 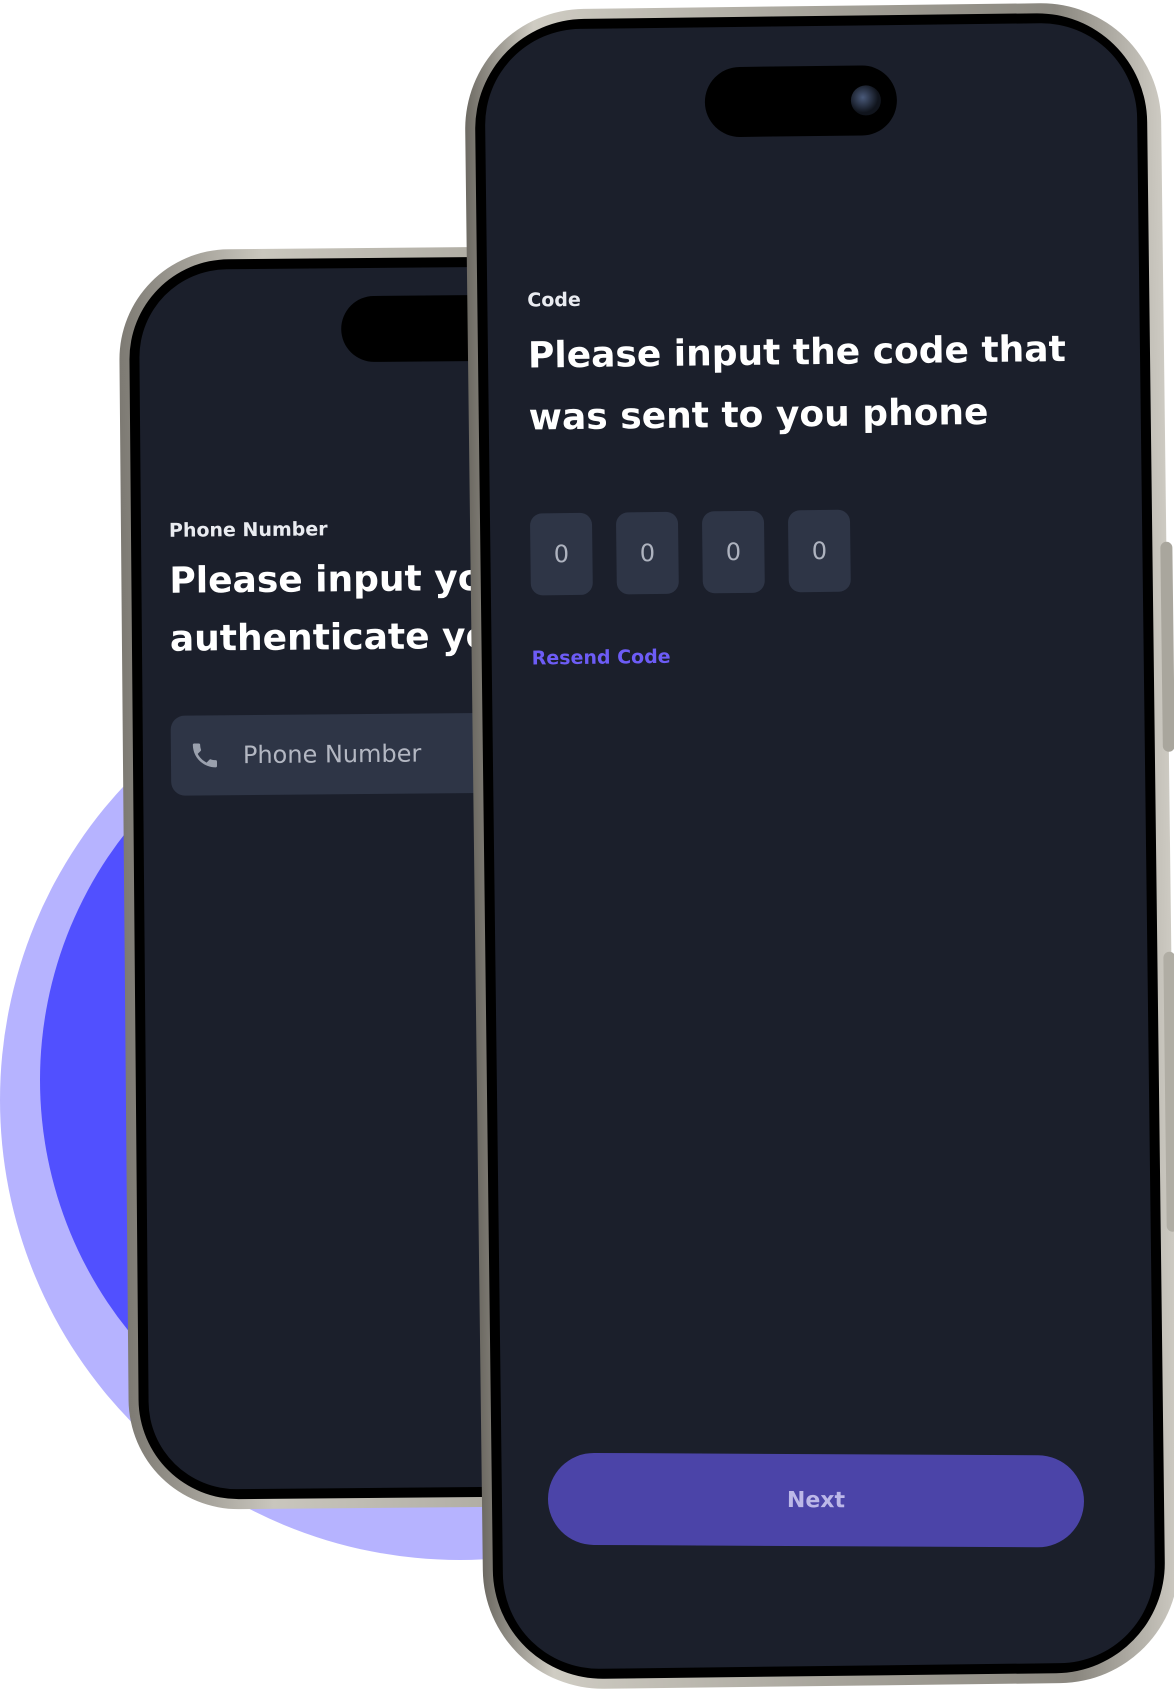 I want to click on resend-code-link: Resend Code, so click(x=601, y=658).